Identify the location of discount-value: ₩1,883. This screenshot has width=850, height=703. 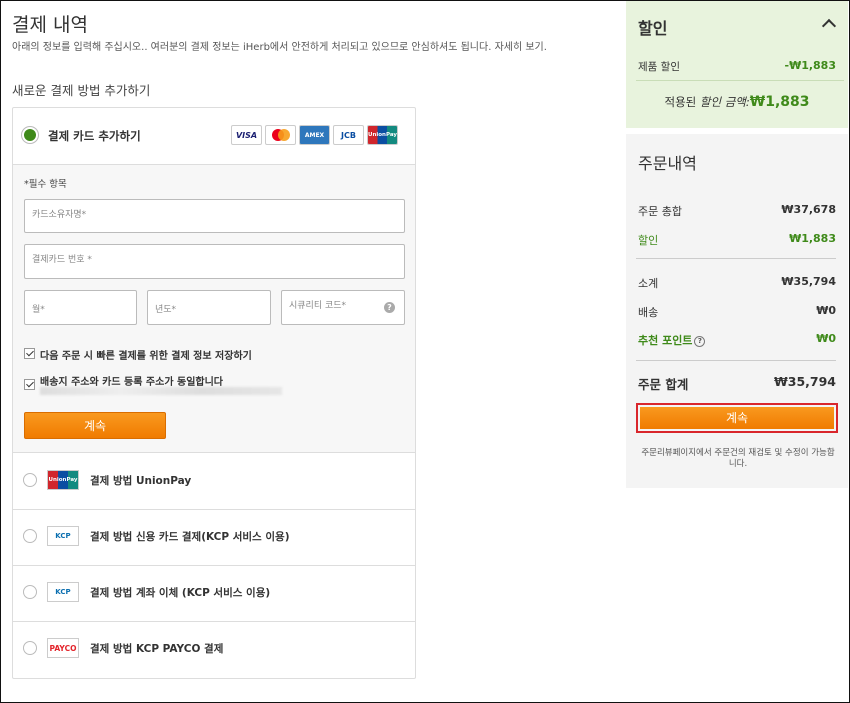
(812, 238).